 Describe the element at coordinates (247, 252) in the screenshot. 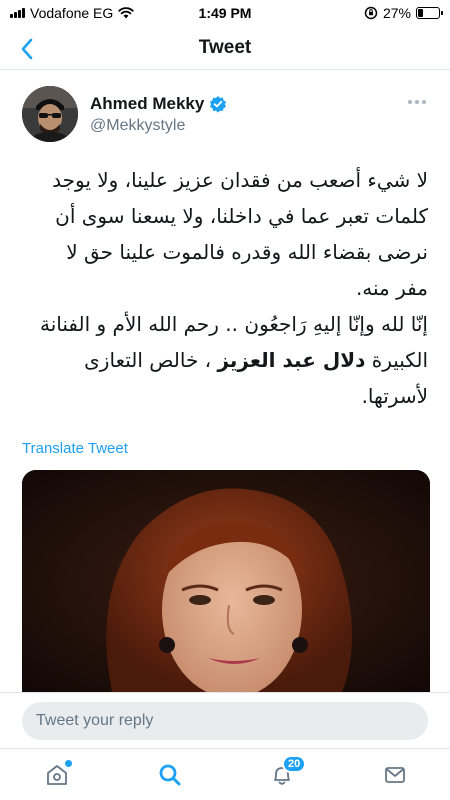

I see `tweet-text-line: نرضى بقضاء الله وقدره فالموت علينا حق لا` at that location.